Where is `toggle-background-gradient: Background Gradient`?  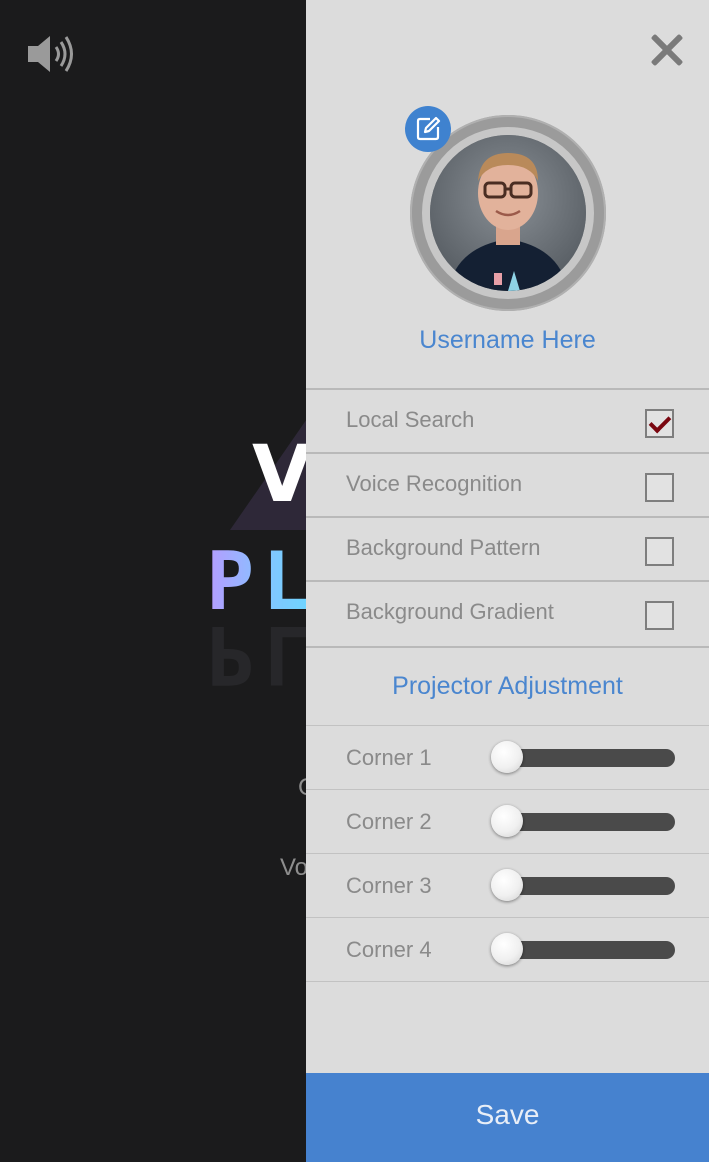
toggle-background-gradient: Background Gradient is located at coordinates (507, 612).